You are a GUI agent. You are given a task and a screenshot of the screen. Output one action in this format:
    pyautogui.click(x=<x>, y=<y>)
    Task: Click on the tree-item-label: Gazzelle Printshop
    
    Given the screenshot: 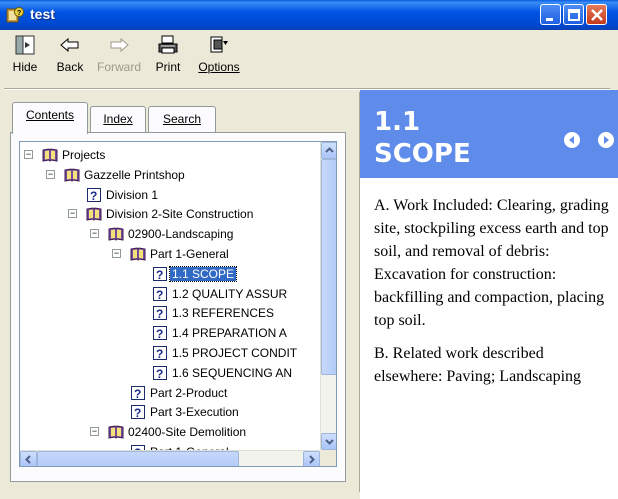 What is the action you would take?
    pyautogui.click(x=134, y=174)
    